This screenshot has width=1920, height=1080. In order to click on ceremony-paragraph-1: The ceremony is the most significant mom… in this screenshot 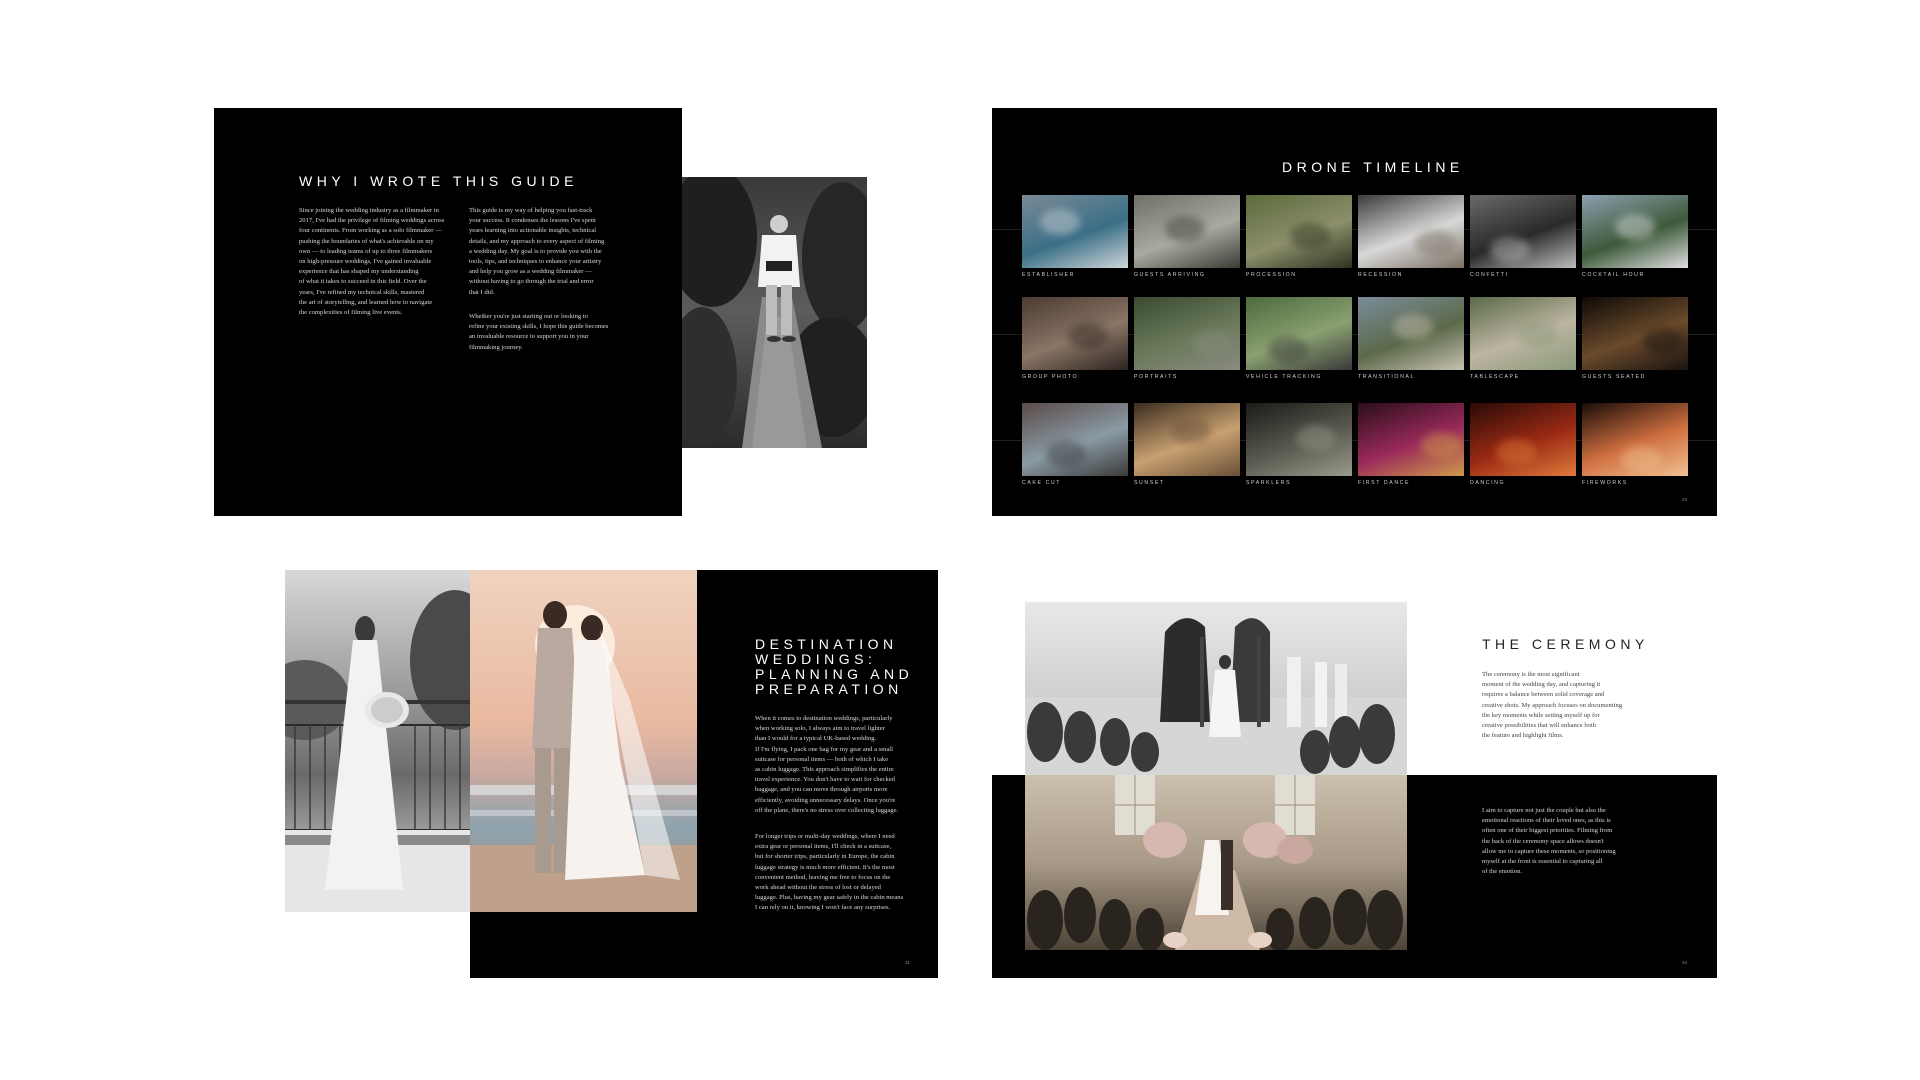, I will do `click(1552, 705)`.